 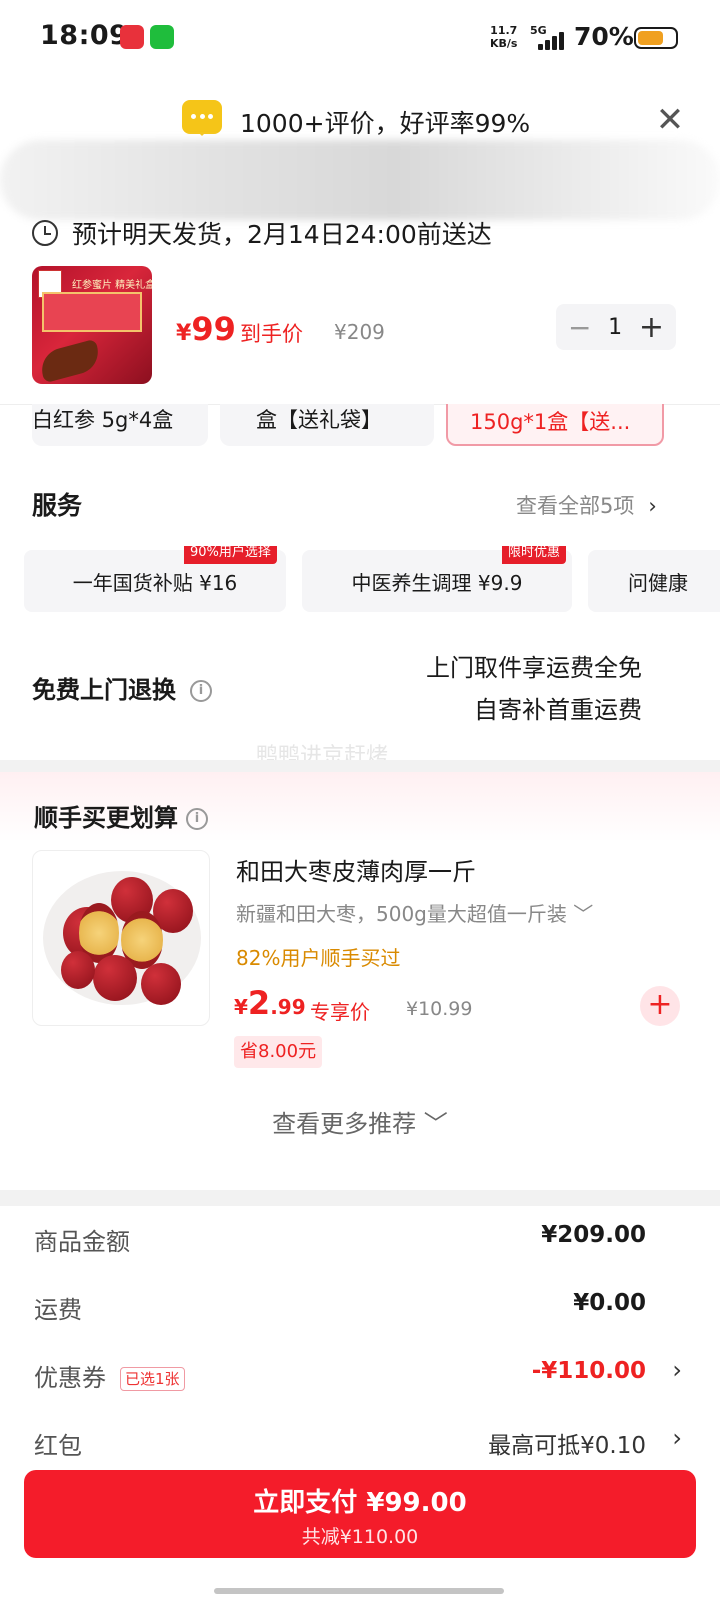 I want to click on bundle-product-name: 和田大枣皮薄肉厚一斤, so click(x=356, y=869).